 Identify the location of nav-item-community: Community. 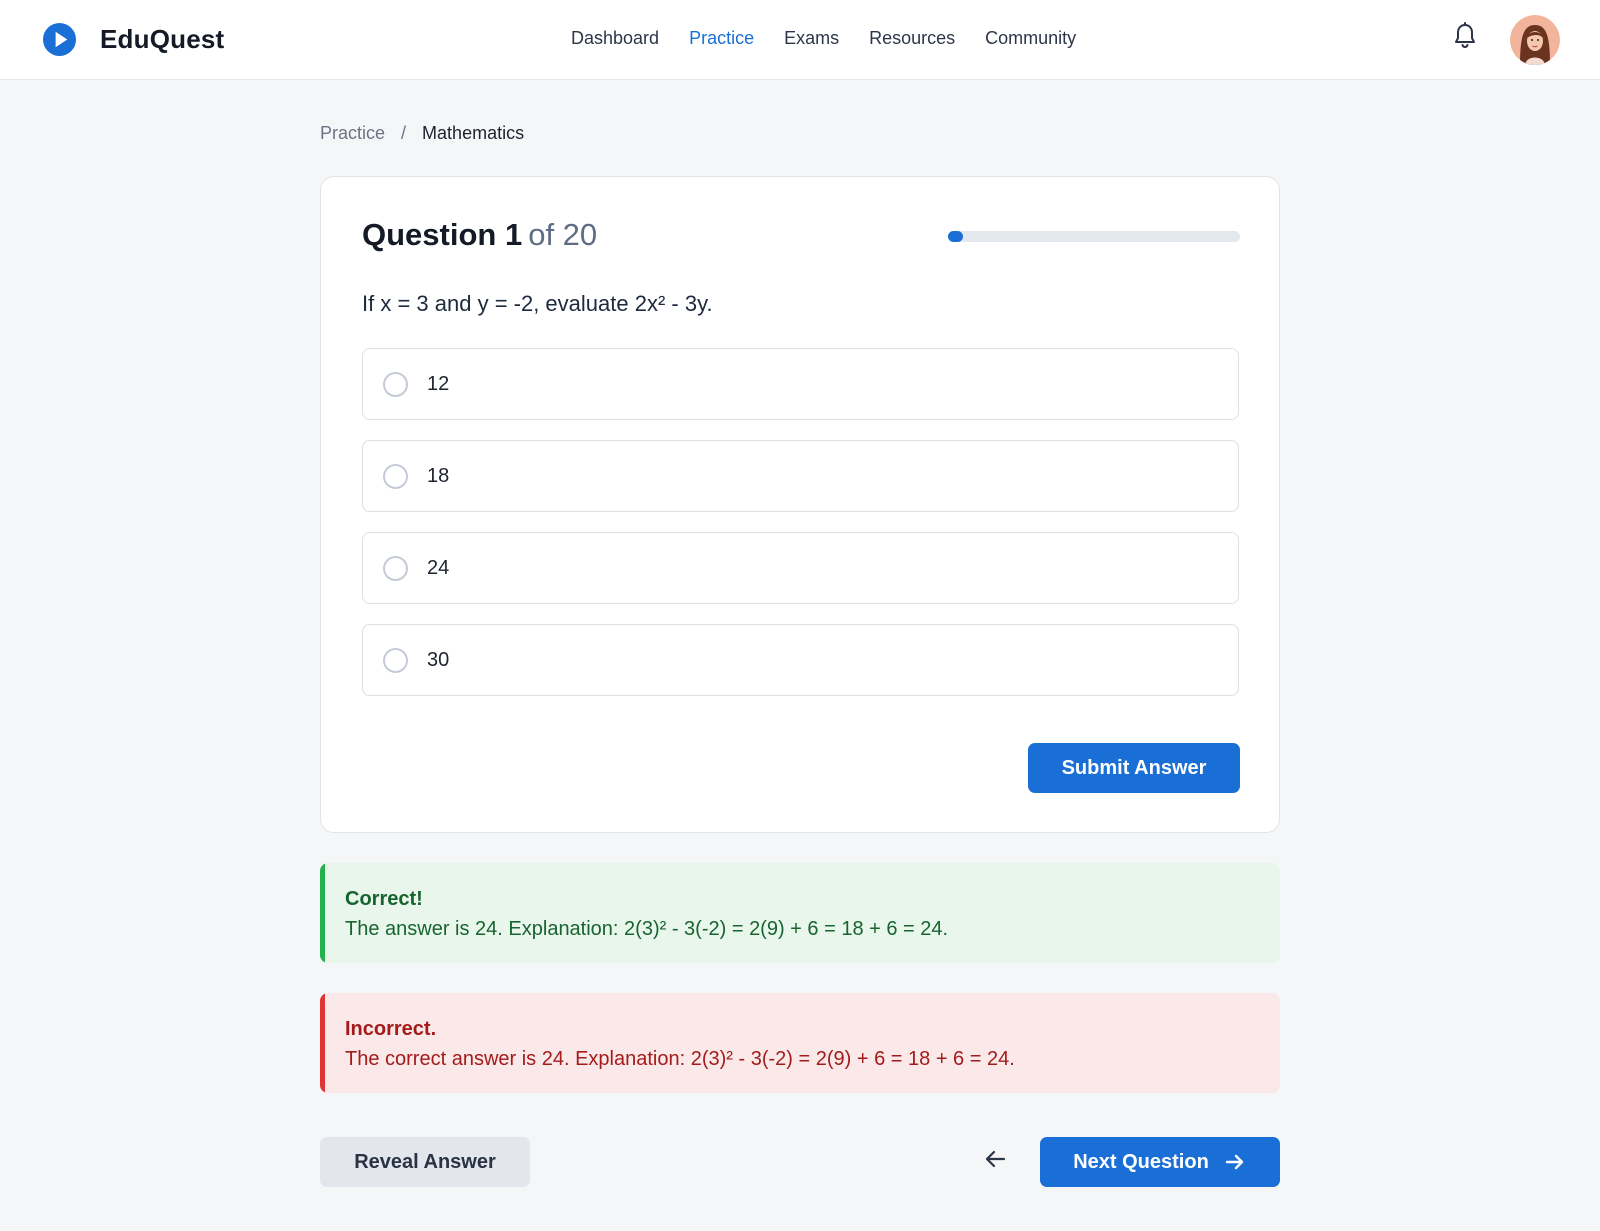
(1030, 38).